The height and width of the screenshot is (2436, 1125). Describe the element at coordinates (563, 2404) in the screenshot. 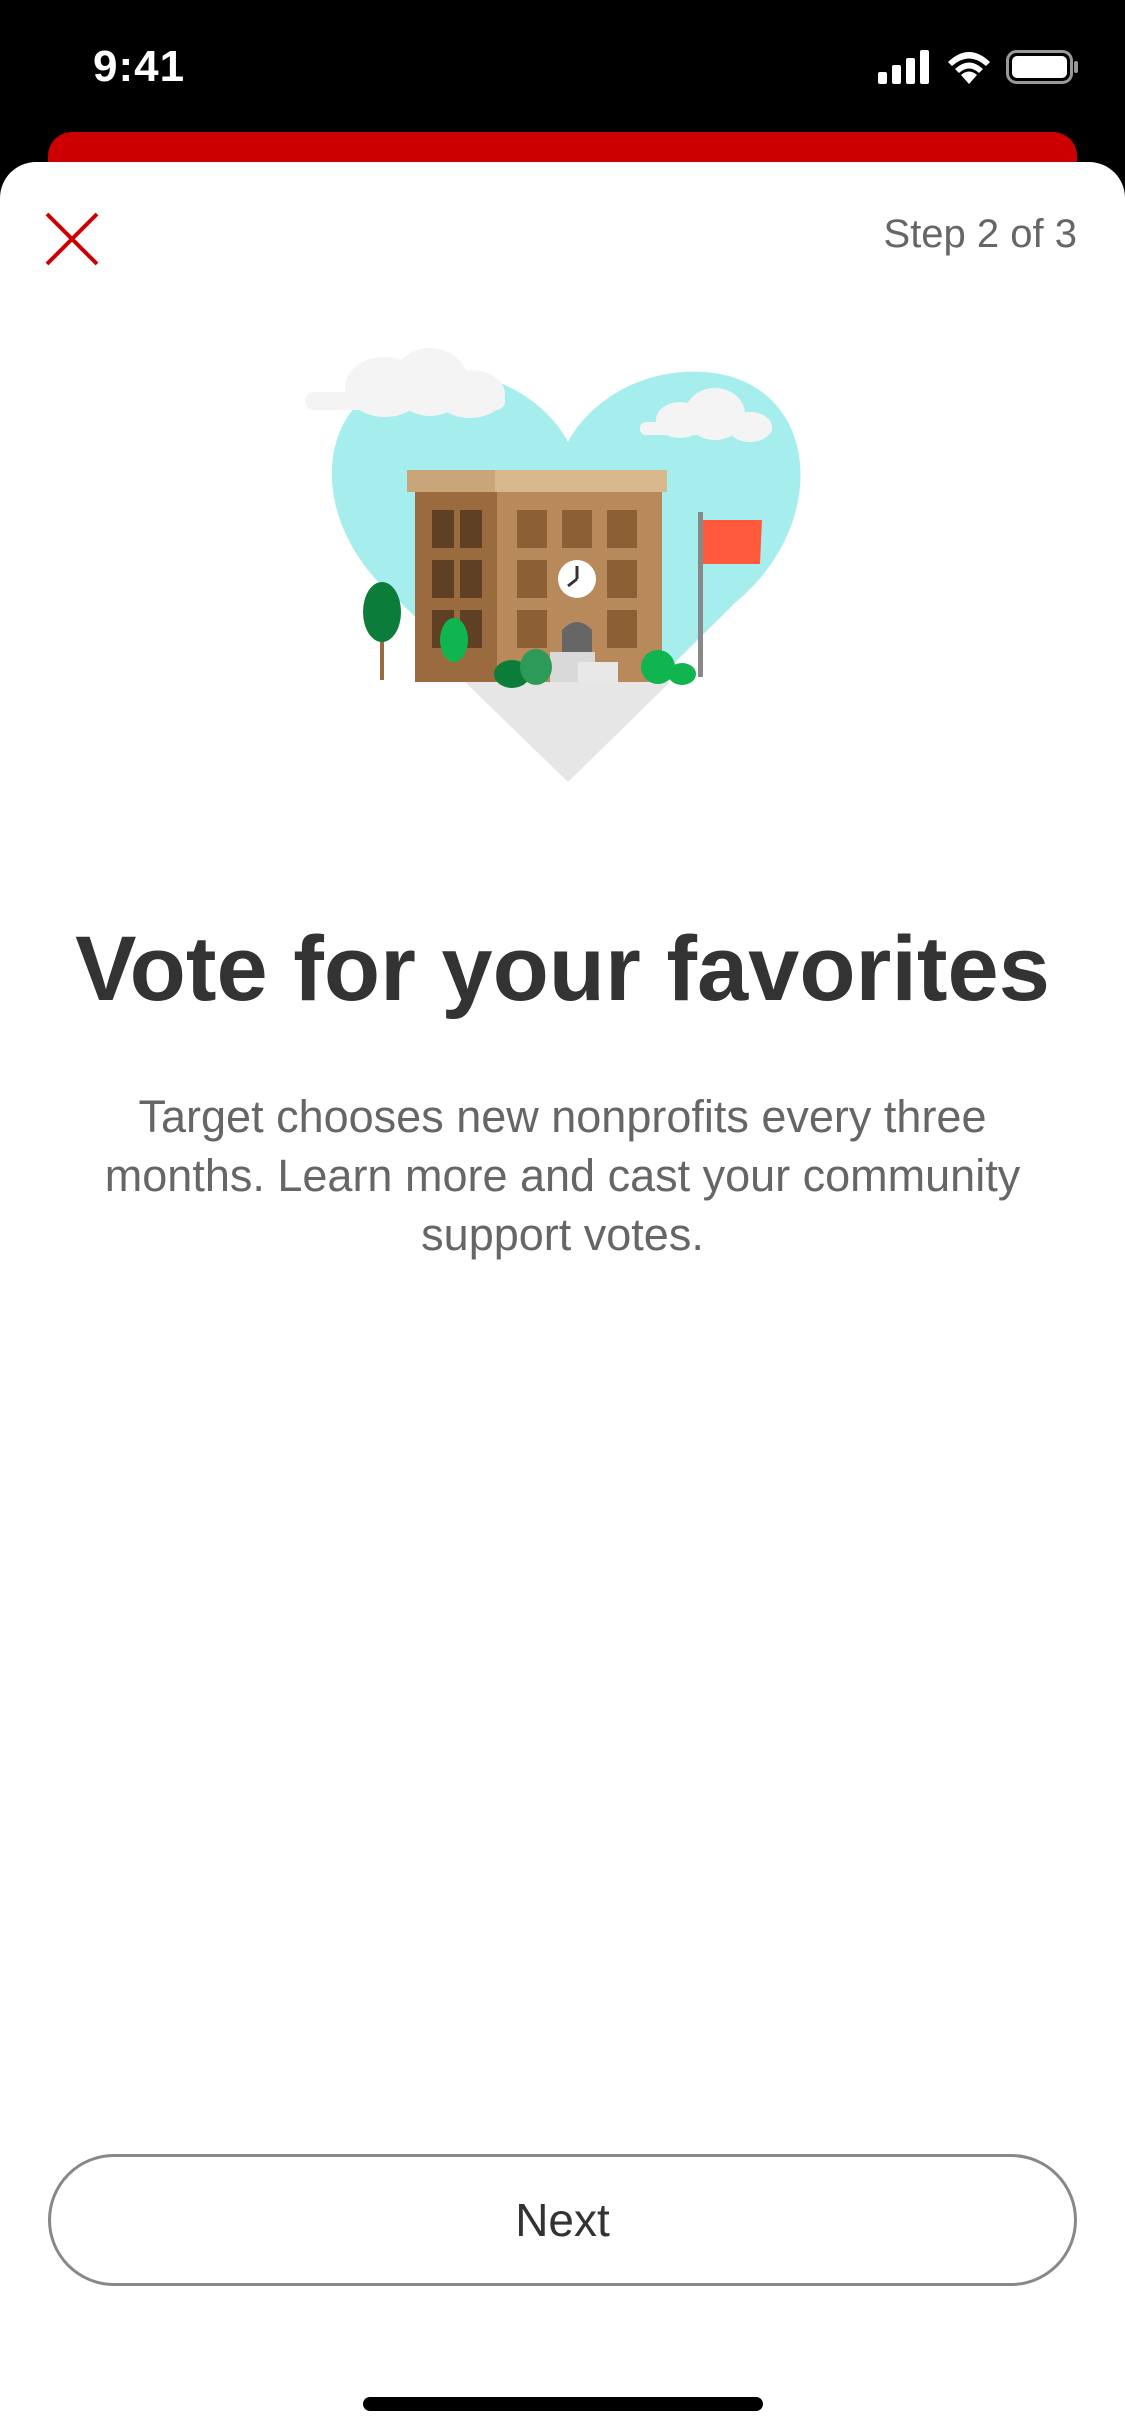

I see `home-indicator` at that location.